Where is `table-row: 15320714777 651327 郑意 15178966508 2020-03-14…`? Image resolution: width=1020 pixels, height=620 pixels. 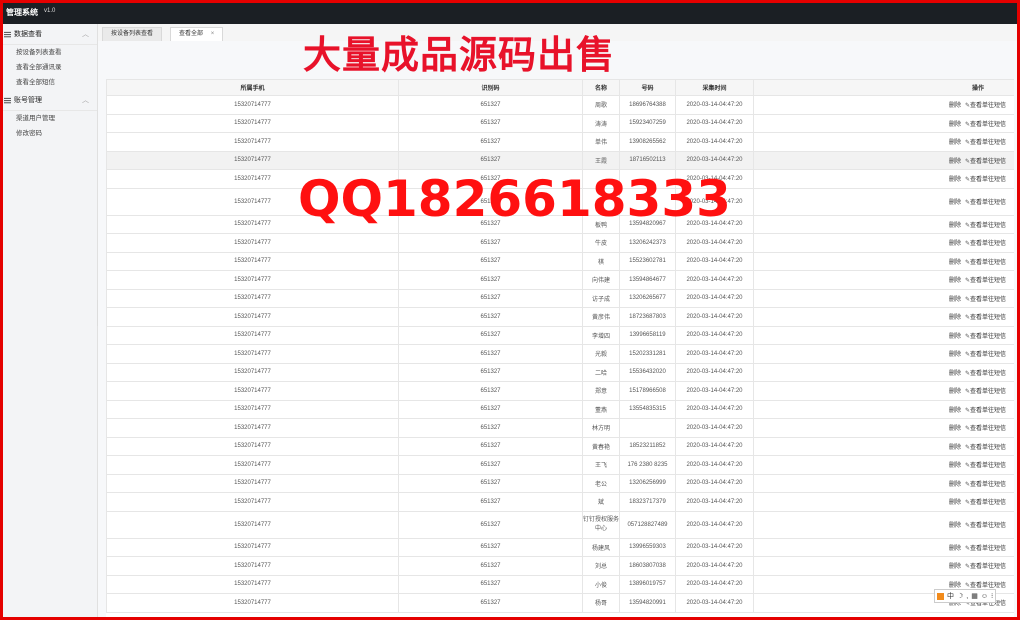
table-row: 15320714777 651327 郑意 15178966508 2020-03-14… is located at coordinates (560, 391).